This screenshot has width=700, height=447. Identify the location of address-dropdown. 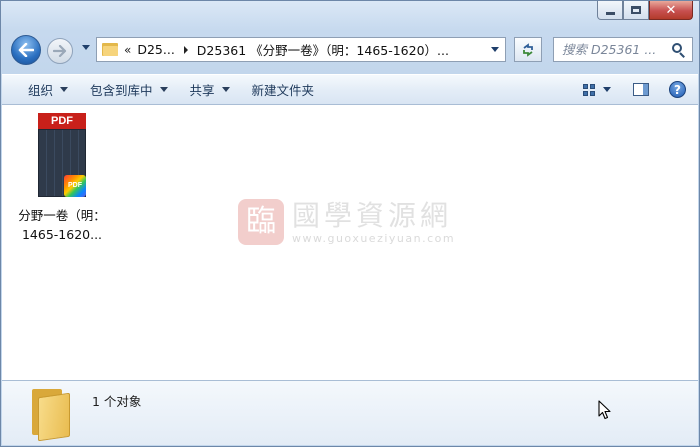
(495, 49).